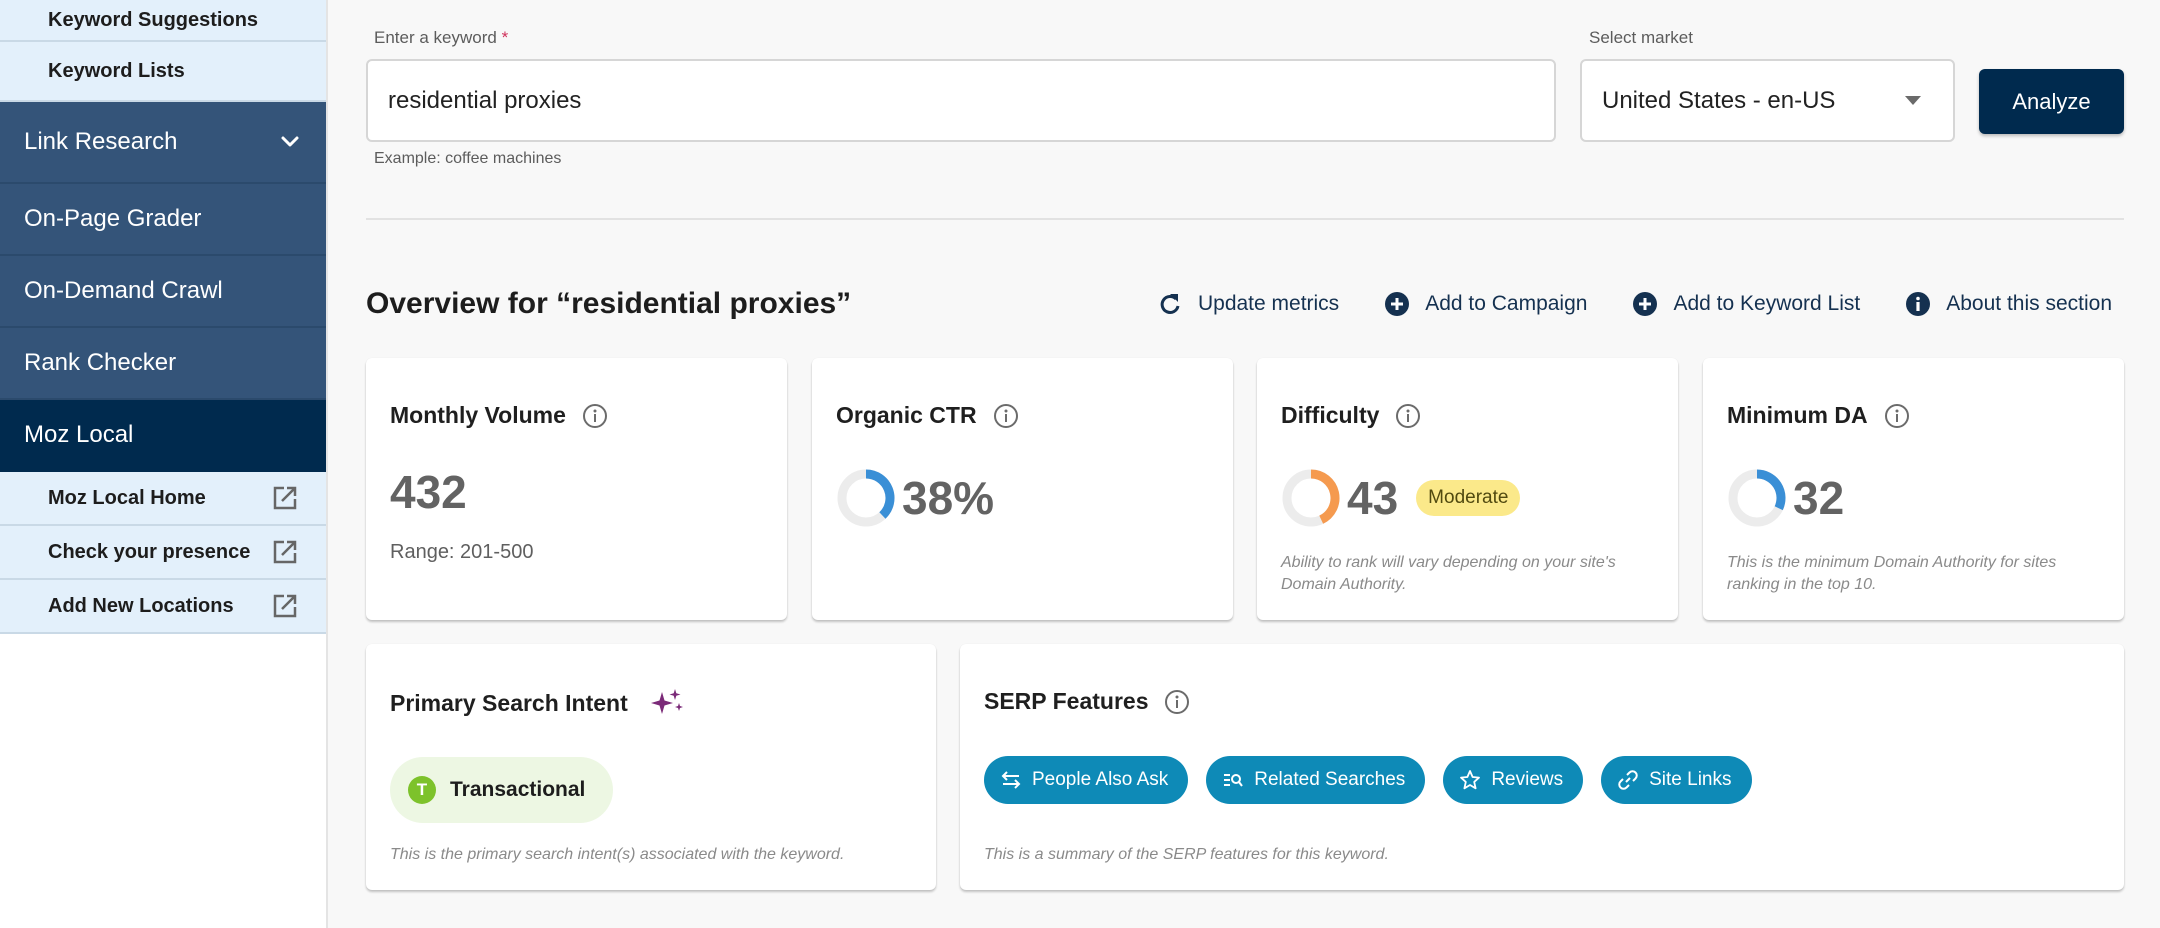 The image size is (2160, 928). Describe the element at coordinates (1268, 303) in the screenshot. I see `update-metrics-label: Update metrics` at that location.